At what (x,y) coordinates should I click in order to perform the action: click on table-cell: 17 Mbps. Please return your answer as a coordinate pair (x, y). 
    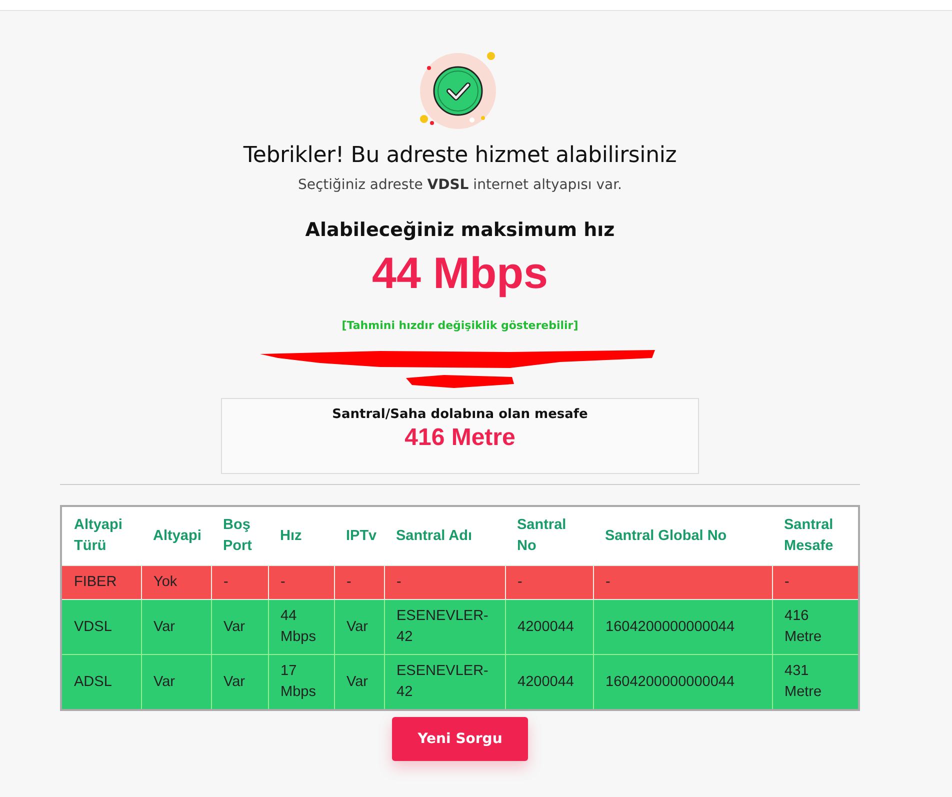
    Looking at the image, I should click on (301, 682).